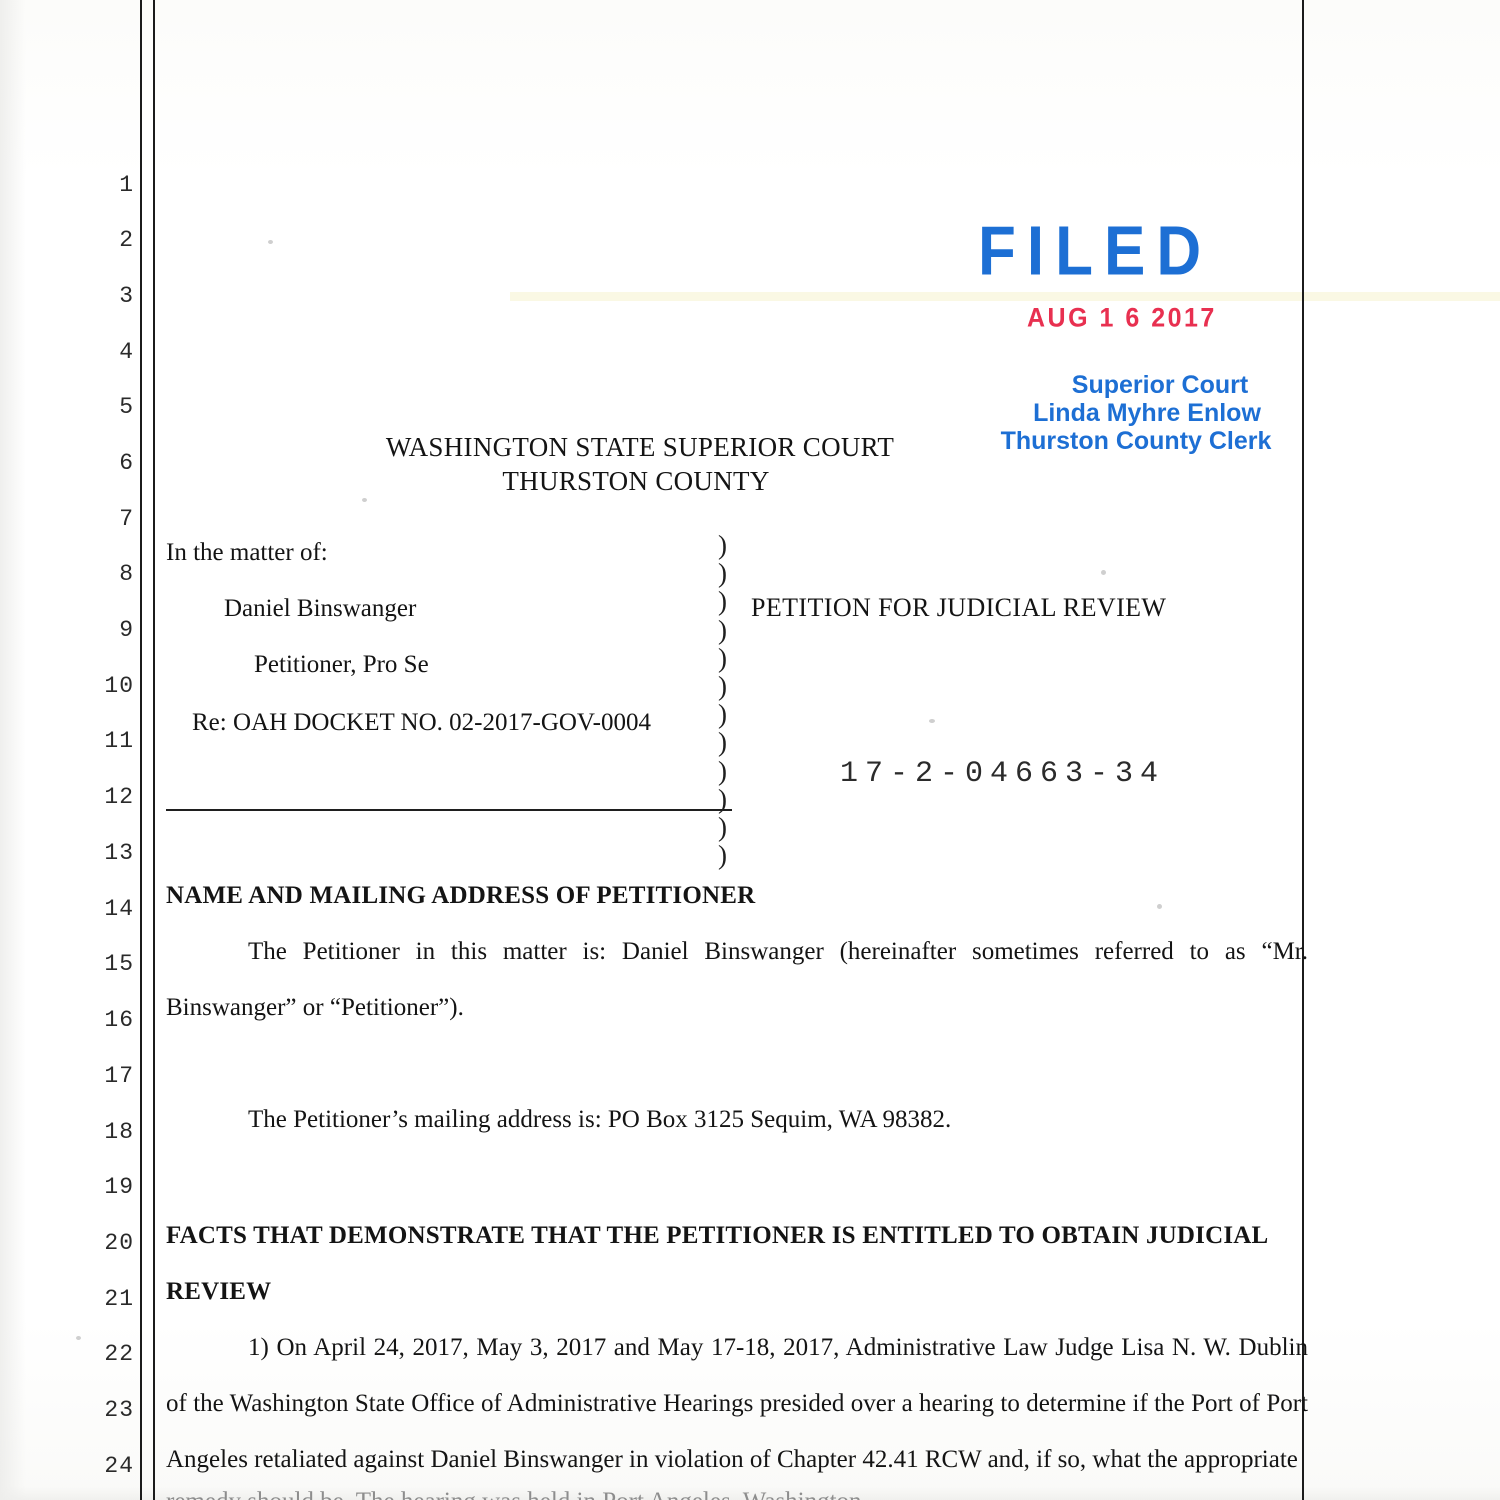  I want to click on line-number: 24, so click(119, 1466).